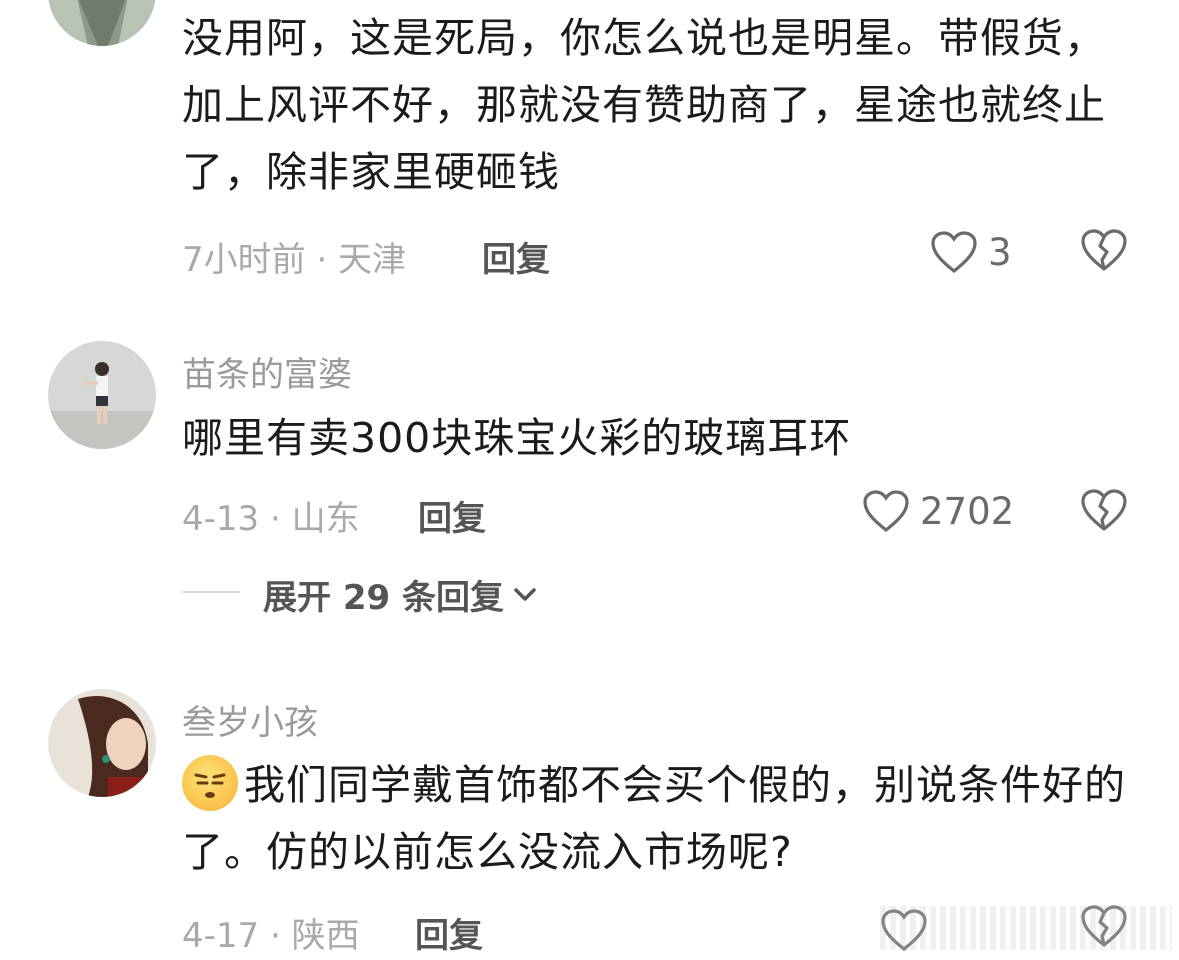 This screenshot has height=960, width=1179. I want to click on comment-text-content: 我们同学戴首饰都不会买个假的，别说条件好的了。仿的以前怎么没流入市场呢?, so click(654, 818).